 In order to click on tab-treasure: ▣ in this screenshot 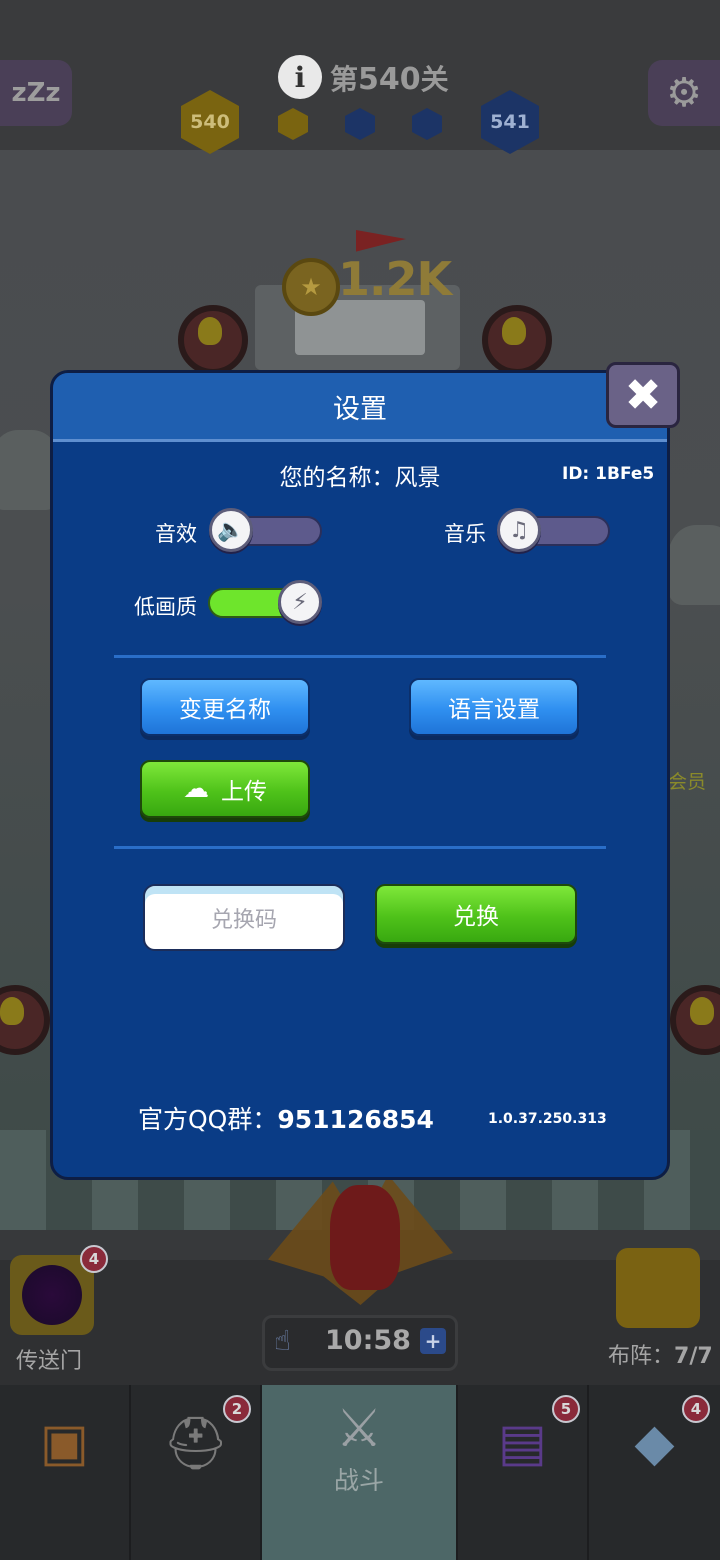, I will do `click(65, 1472)`.